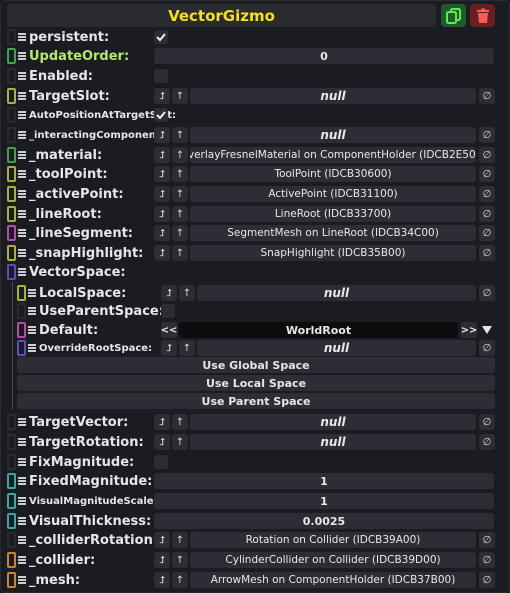 This screenshot has height=593, width=510. What do you see at coordinates (324, 481) in the screenshot?
I see `fixed-magnitude-field: 1` at bounding box center [324, 481].